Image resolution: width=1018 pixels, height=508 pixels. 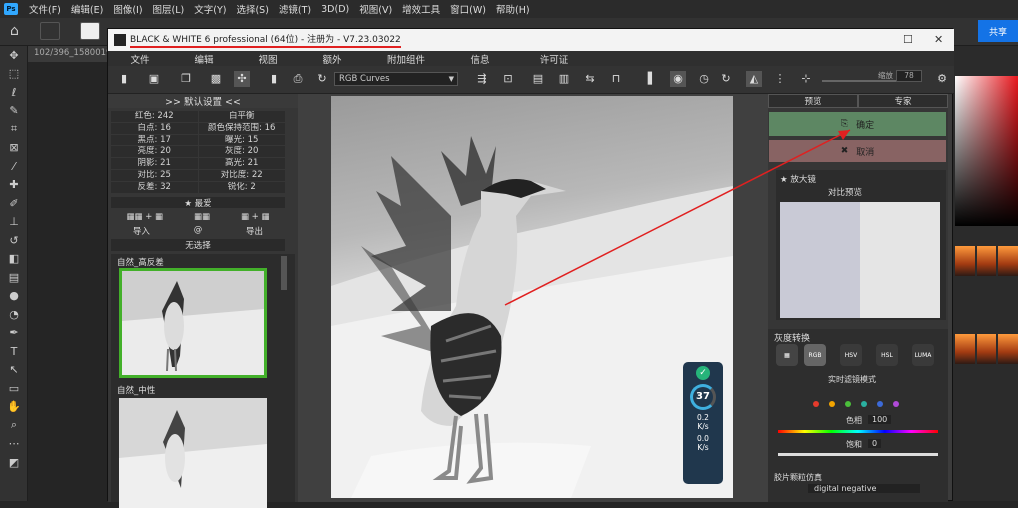 What do you see at coordinates (14, 296) in the screenshot?
I see `blur-icon: ●` at bounding box center [14, 296].